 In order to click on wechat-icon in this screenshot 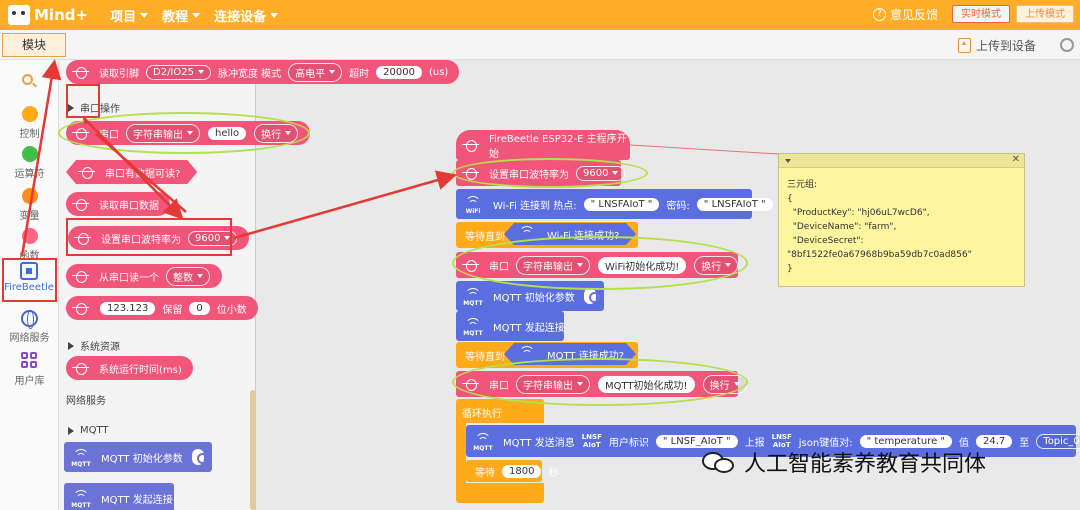, I will do `click(719, 462)`.